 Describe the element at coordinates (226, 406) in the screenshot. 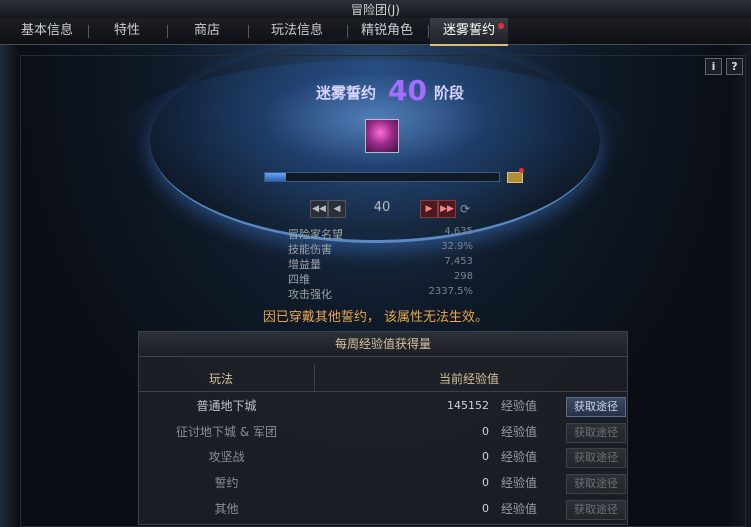

I see `mode-name: 普通地下城` at that location.